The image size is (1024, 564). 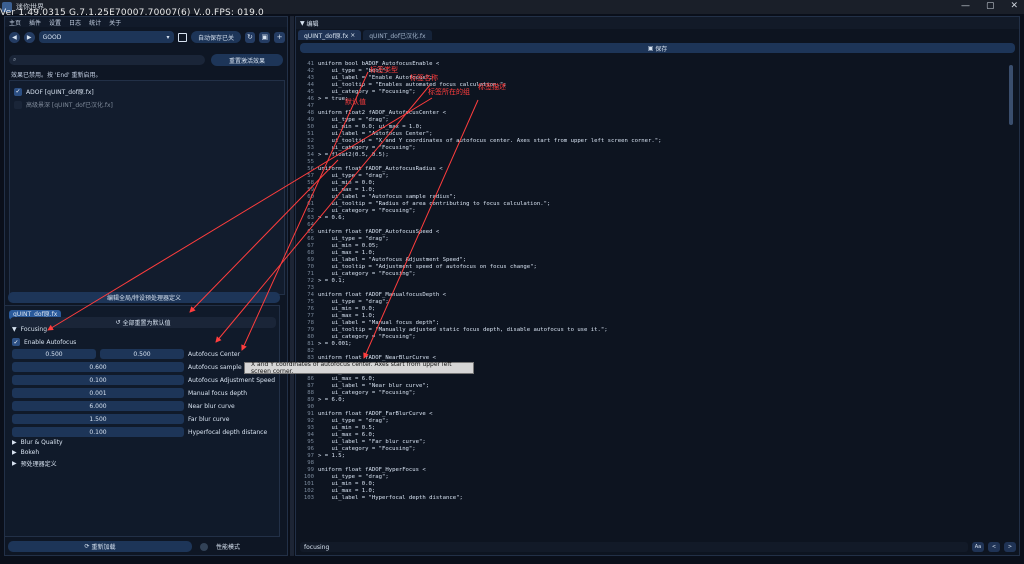 What do you see at coordinates (34, 329) in the screenshot?
I see `section-label: Focusing` at bounding box center [34, 329].